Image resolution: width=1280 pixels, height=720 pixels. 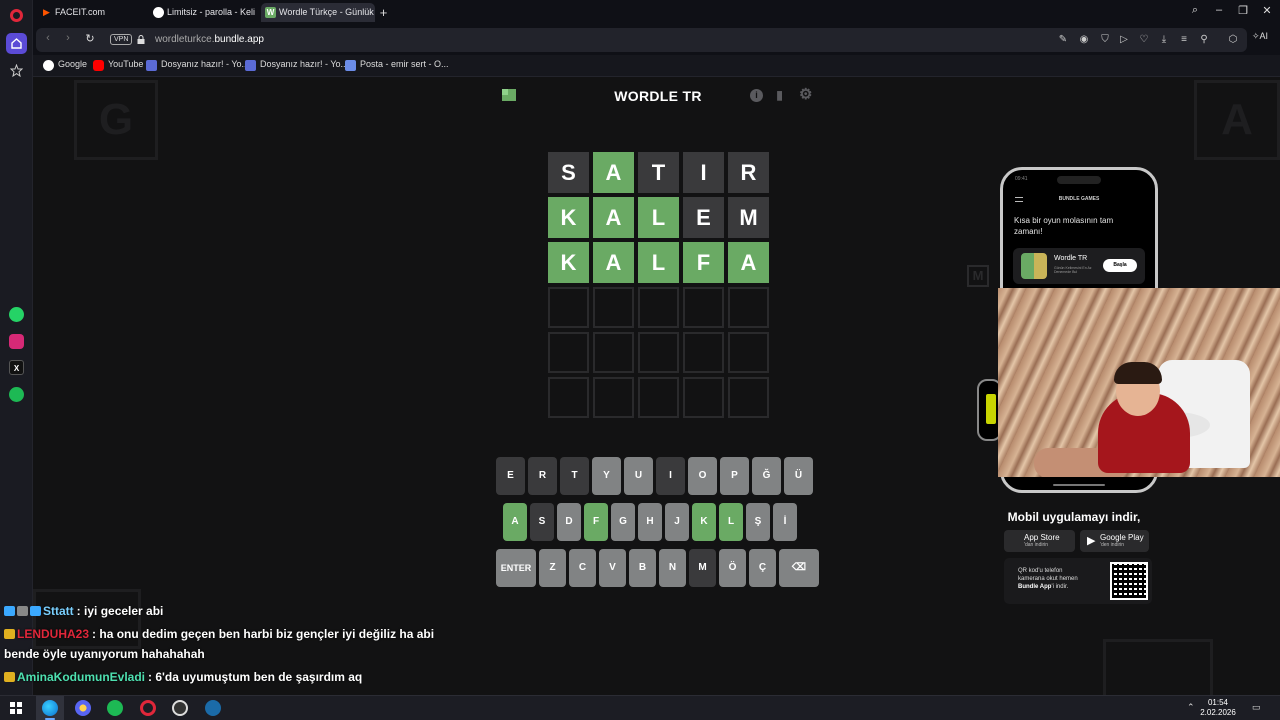 What do you see at coordinates (115, 708) in the screenshot?
I see `spotify-taskbar-icon` at bounding box center [115, 708].